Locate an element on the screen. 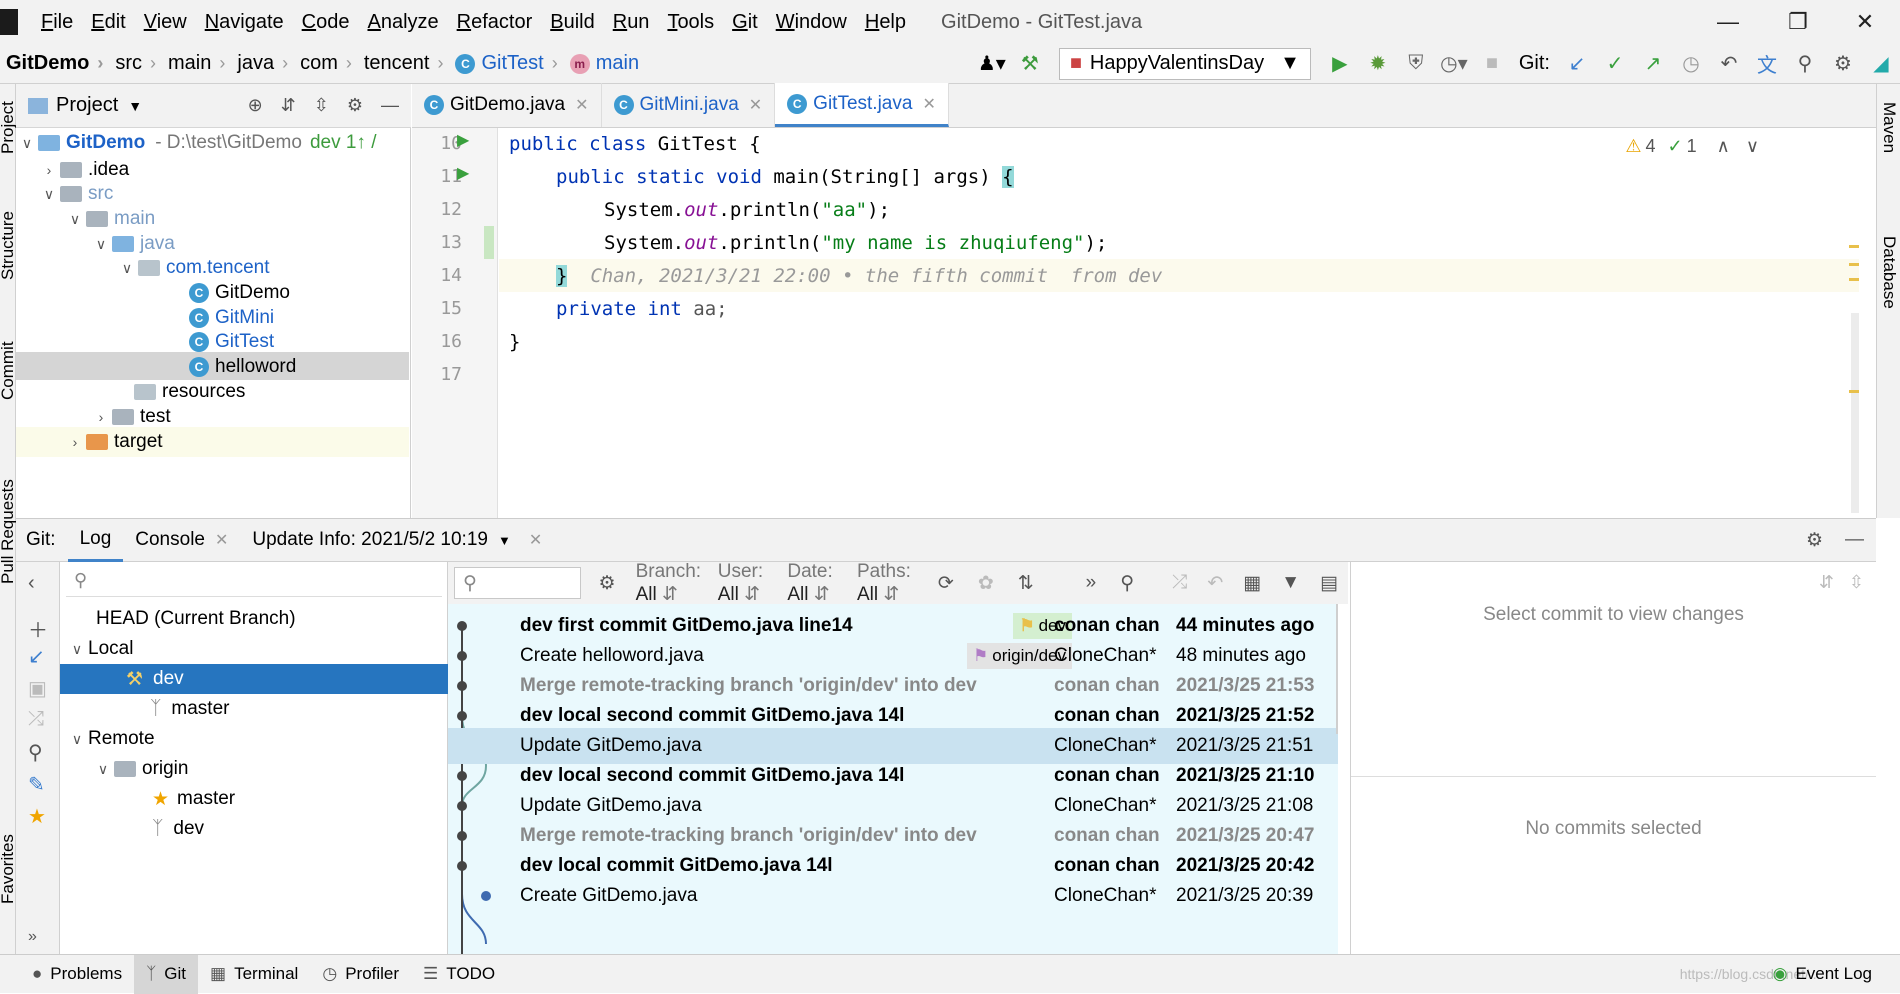  rollback-icon: ↶ is located at coordinates (1729, 64).